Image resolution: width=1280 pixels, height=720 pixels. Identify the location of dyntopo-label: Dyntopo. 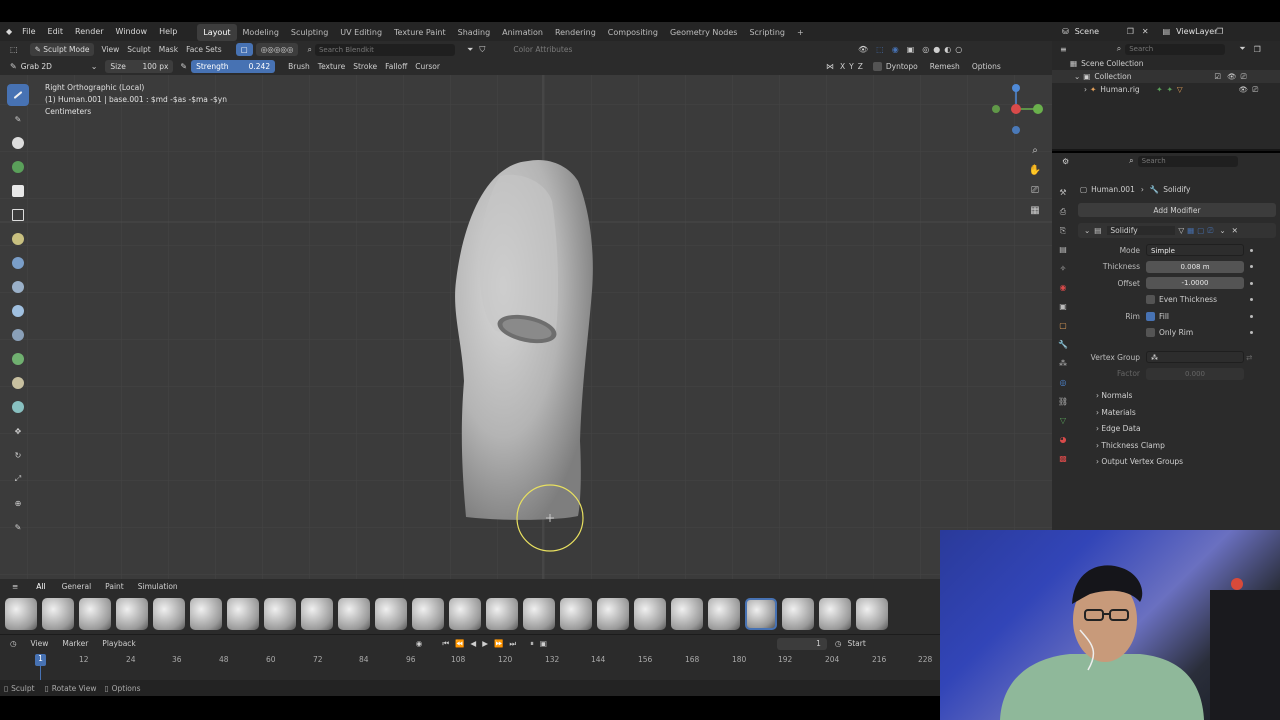
(902, 66).